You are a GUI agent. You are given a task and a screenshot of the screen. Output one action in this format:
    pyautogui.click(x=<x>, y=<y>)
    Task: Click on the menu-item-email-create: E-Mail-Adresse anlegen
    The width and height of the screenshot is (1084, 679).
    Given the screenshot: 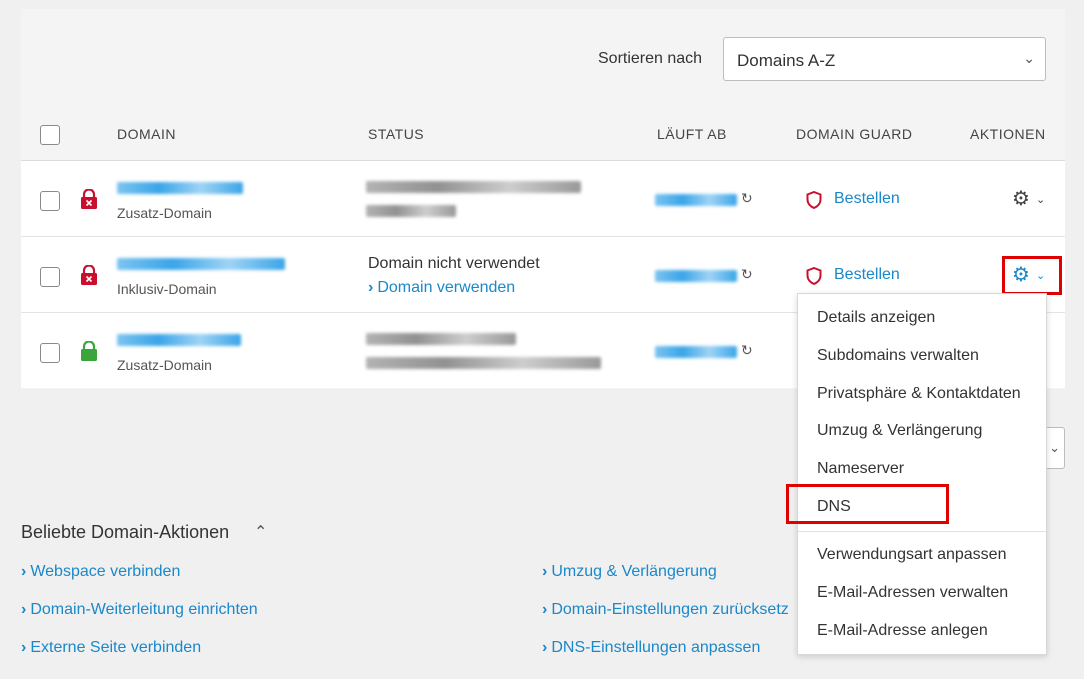 What is the action you would take?
    pyautogui.click(x=902, y=631)
    